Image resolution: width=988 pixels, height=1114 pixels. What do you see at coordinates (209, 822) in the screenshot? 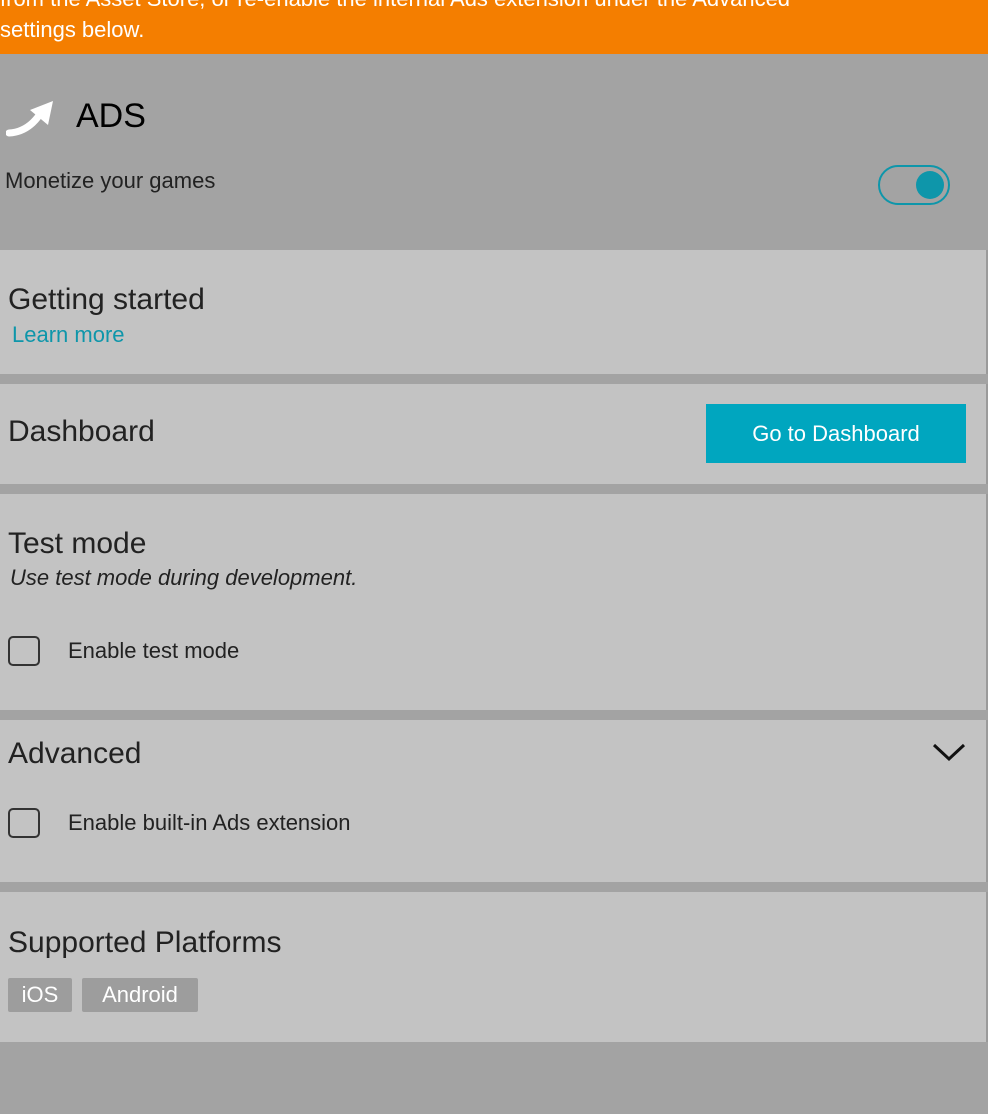
I see `enable-builtin-ads-label: Enable built-in Ads extension` at bounding box center [209, 822].